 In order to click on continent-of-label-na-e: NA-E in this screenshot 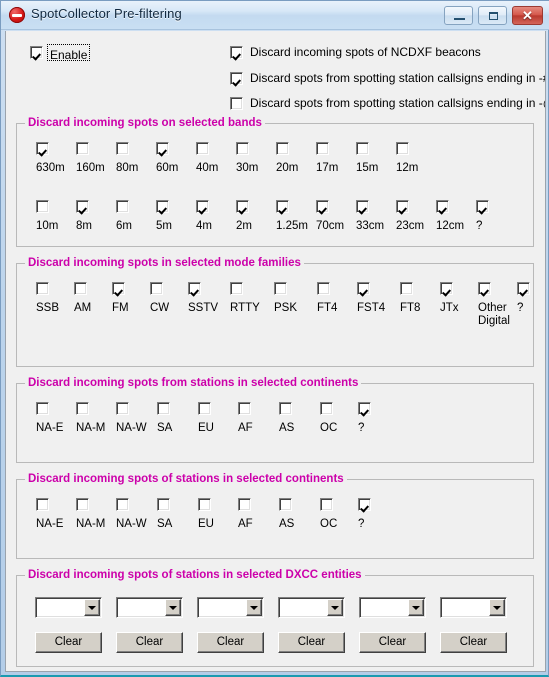, I will do `click(50, 524)`.